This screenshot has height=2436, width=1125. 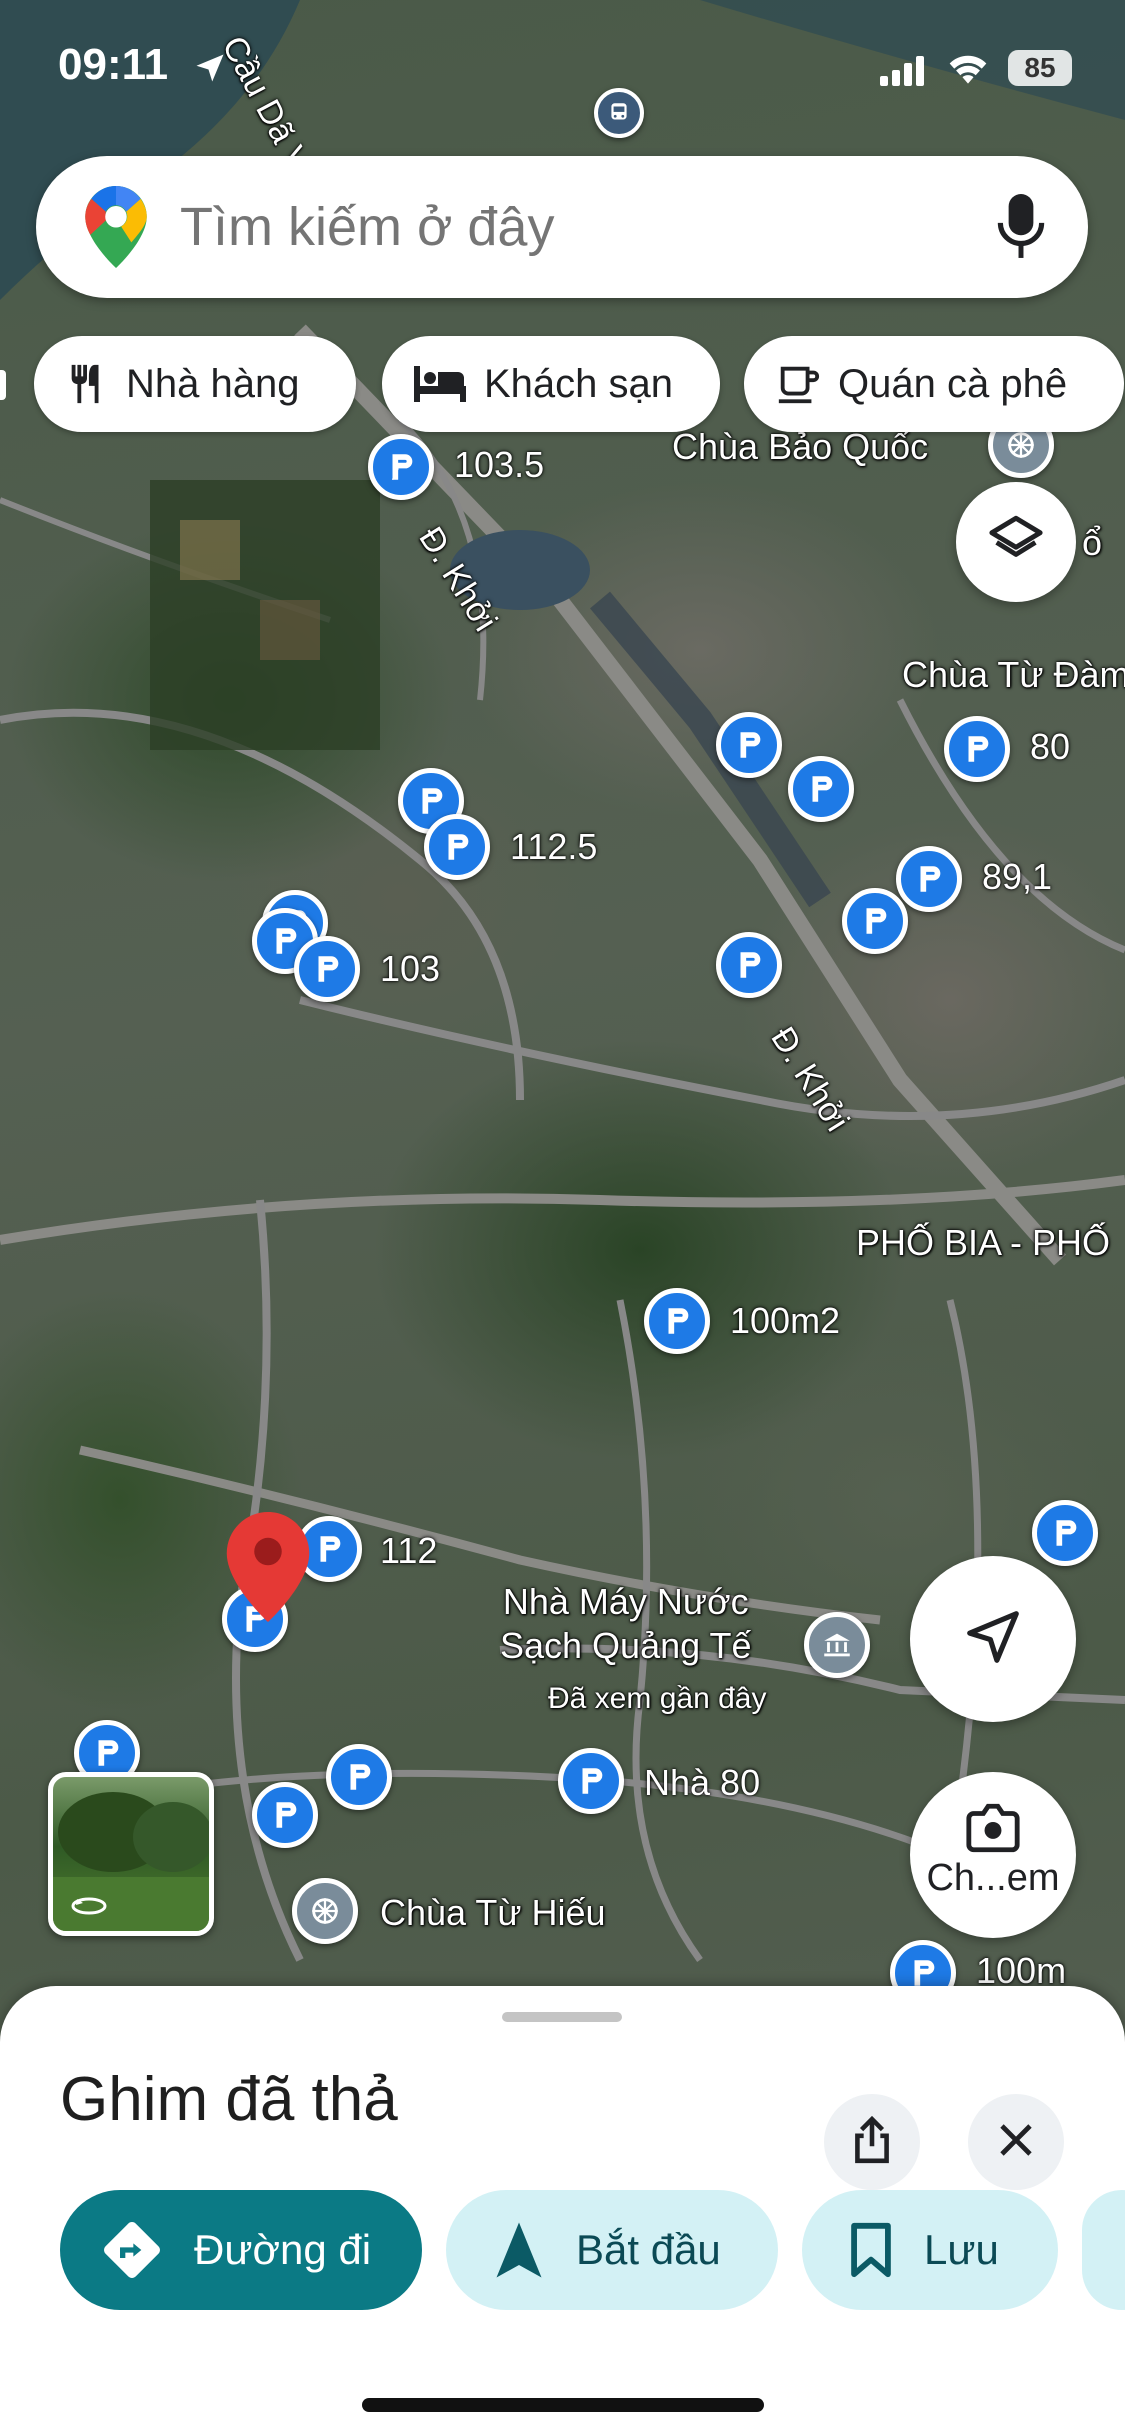 What do you see at coordinates (648, 2249) in the screenshot?
I see `start-label: Bắt đầu` at bounding box center [648, 2249].